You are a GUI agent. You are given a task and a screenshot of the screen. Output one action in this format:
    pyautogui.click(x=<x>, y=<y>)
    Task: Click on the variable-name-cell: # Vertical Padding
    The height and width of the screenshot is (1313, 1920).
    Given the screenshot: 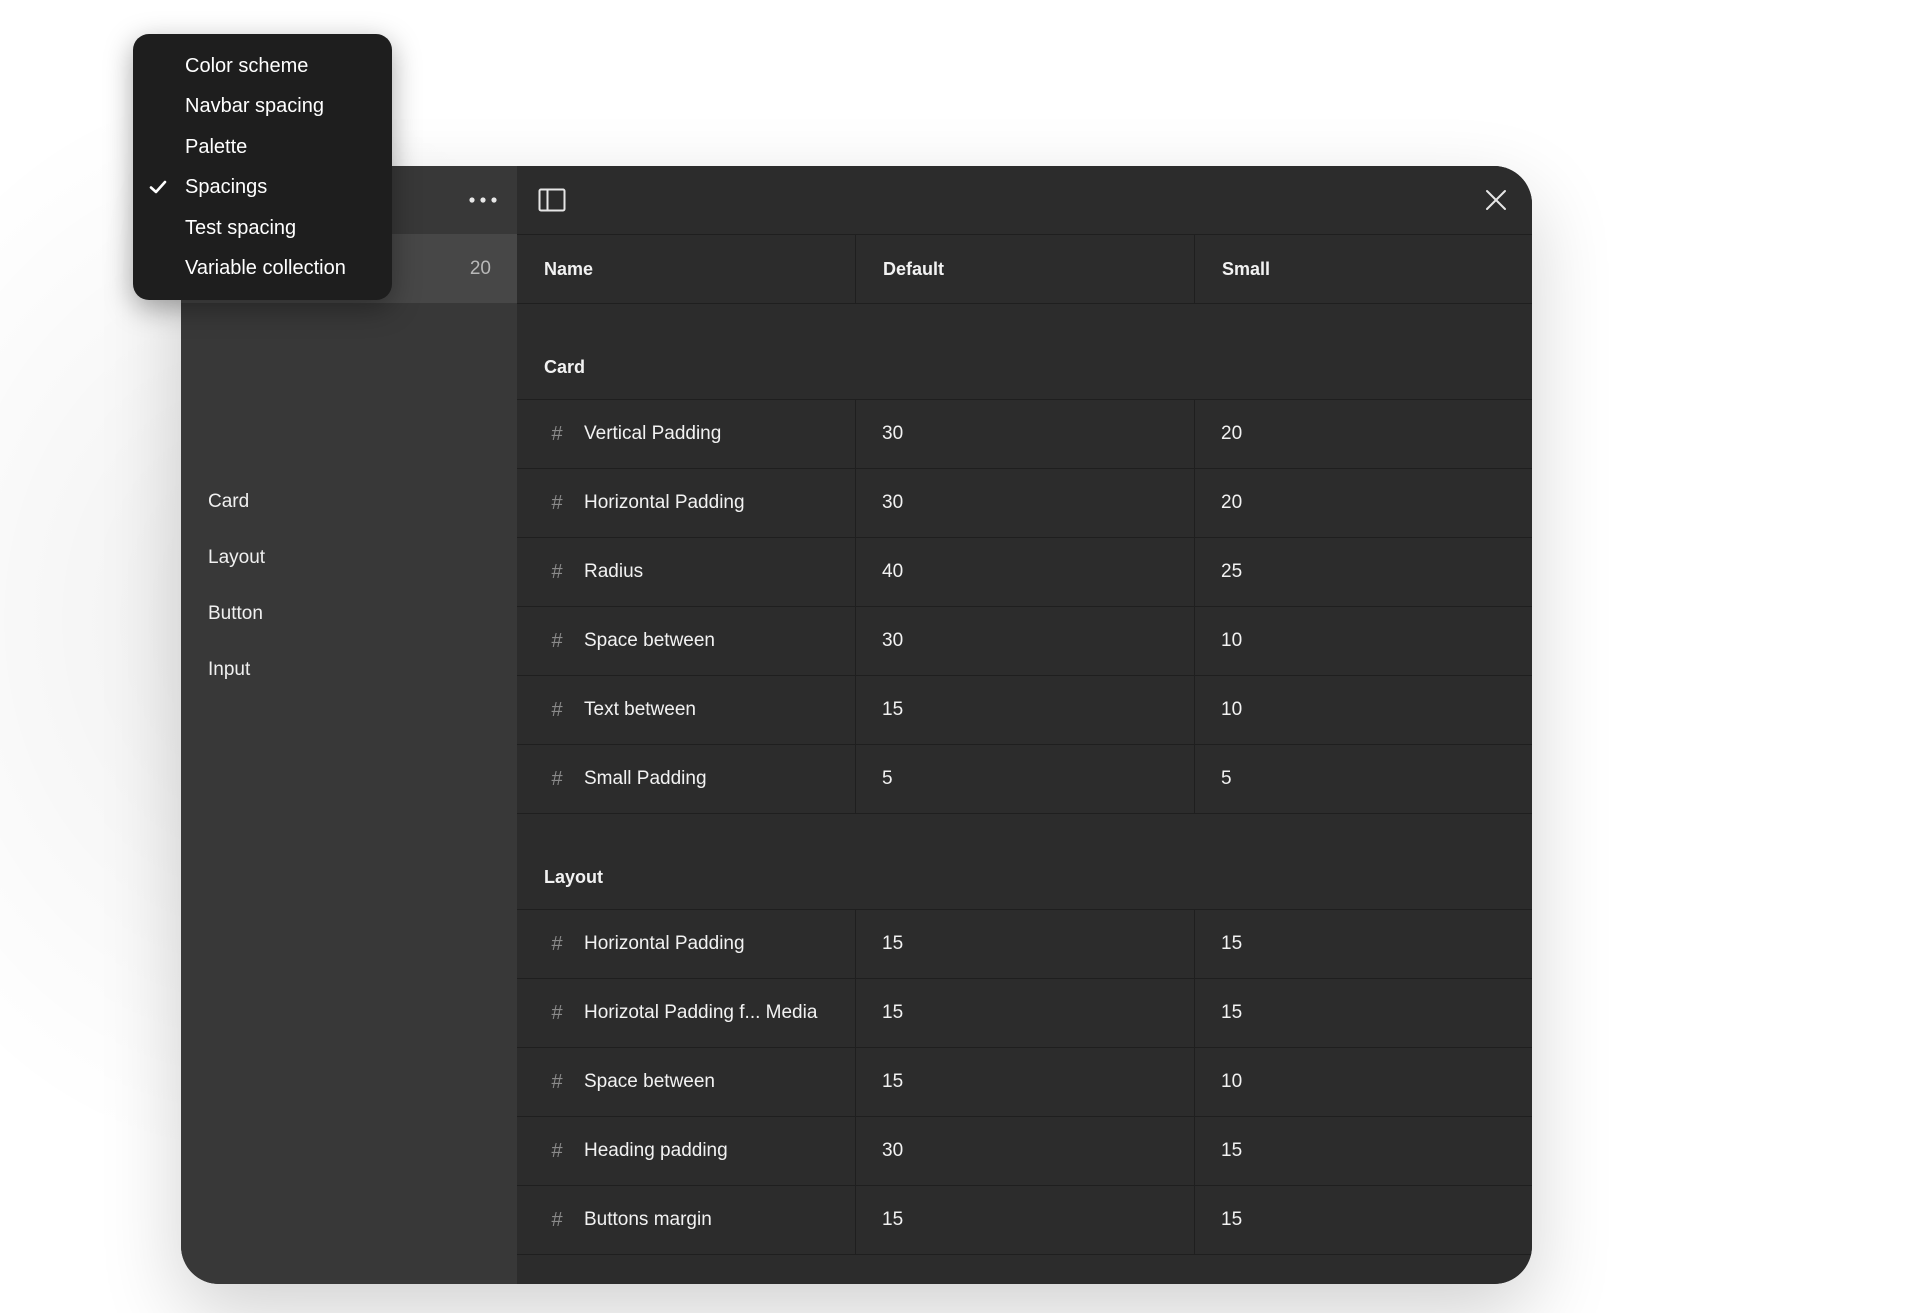 What is the action you would take?
    pyautogui.click(x=686, y=434)
    